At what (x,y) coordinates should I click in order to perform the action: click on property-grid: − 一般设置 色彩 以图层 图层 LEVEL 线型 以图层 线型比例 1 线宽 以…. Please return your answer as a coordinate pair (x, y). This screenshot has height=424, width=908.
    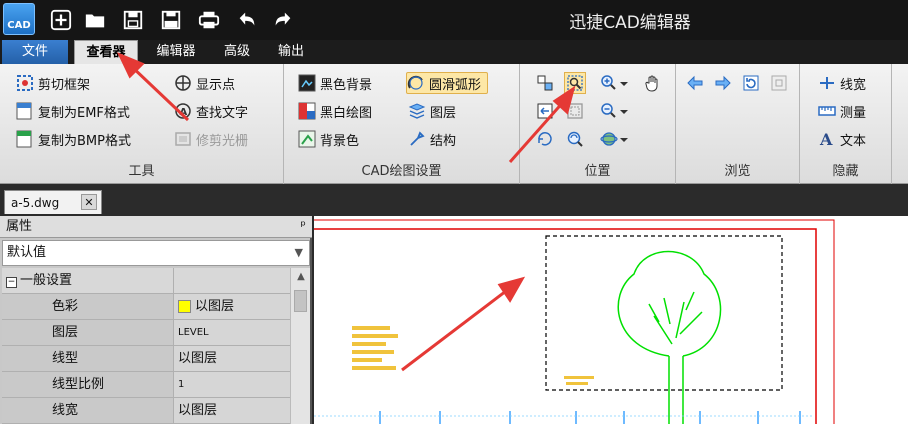
    Looking at the image, I should click on (146, 346).